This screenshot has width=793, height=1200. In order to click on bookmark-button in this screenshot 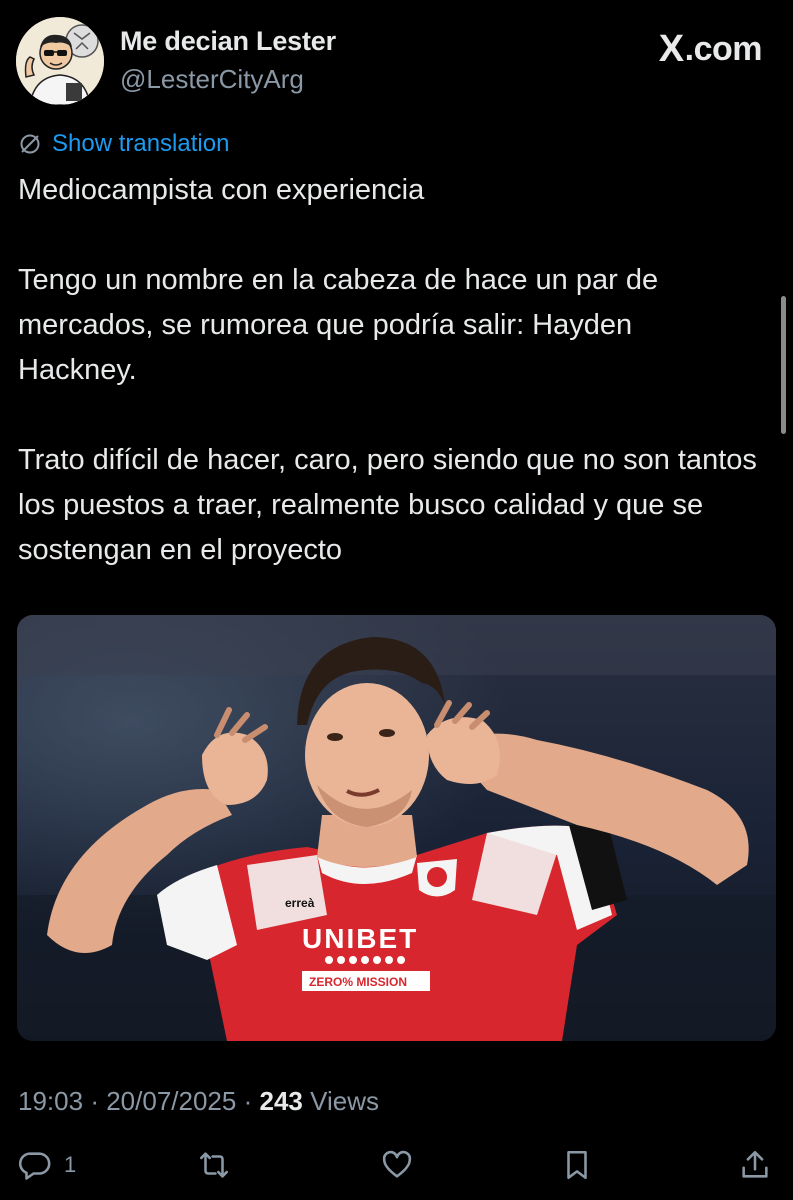, I will do `click(577, 1165)`.